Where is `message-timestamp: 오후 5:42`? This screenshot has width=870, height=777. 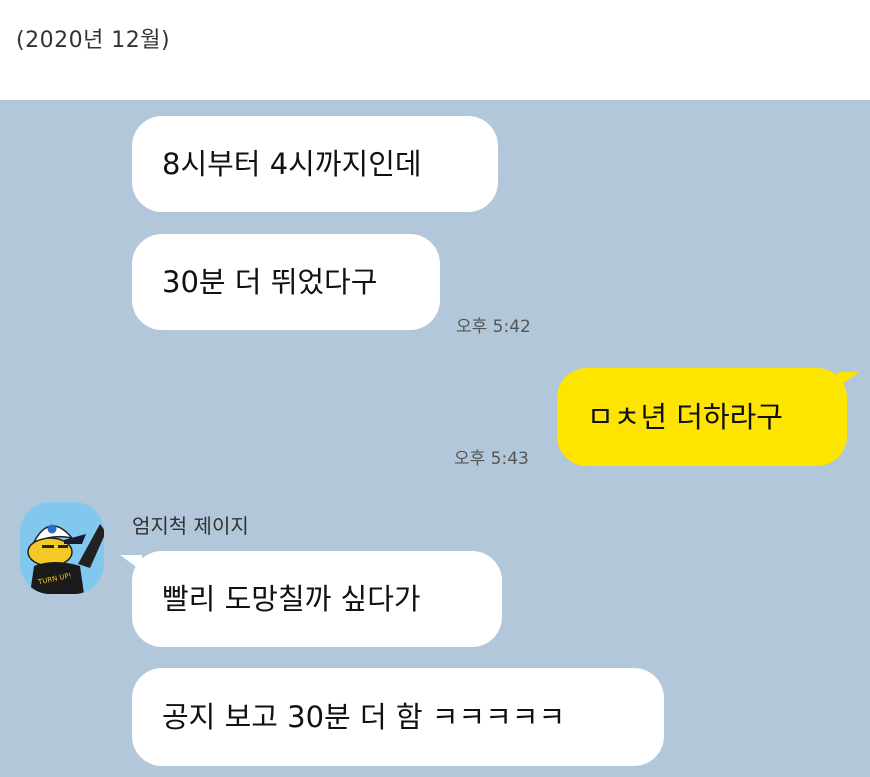
message-timestamp: 오후 5:42 is located at coordinates (493, 327).